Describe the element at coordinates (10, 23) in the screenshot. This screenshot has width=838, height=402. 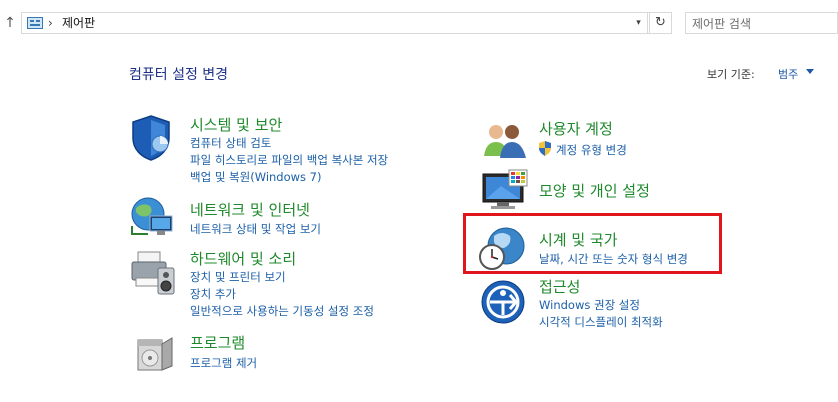
I see `up-arrow-icon: ↑` at that location.